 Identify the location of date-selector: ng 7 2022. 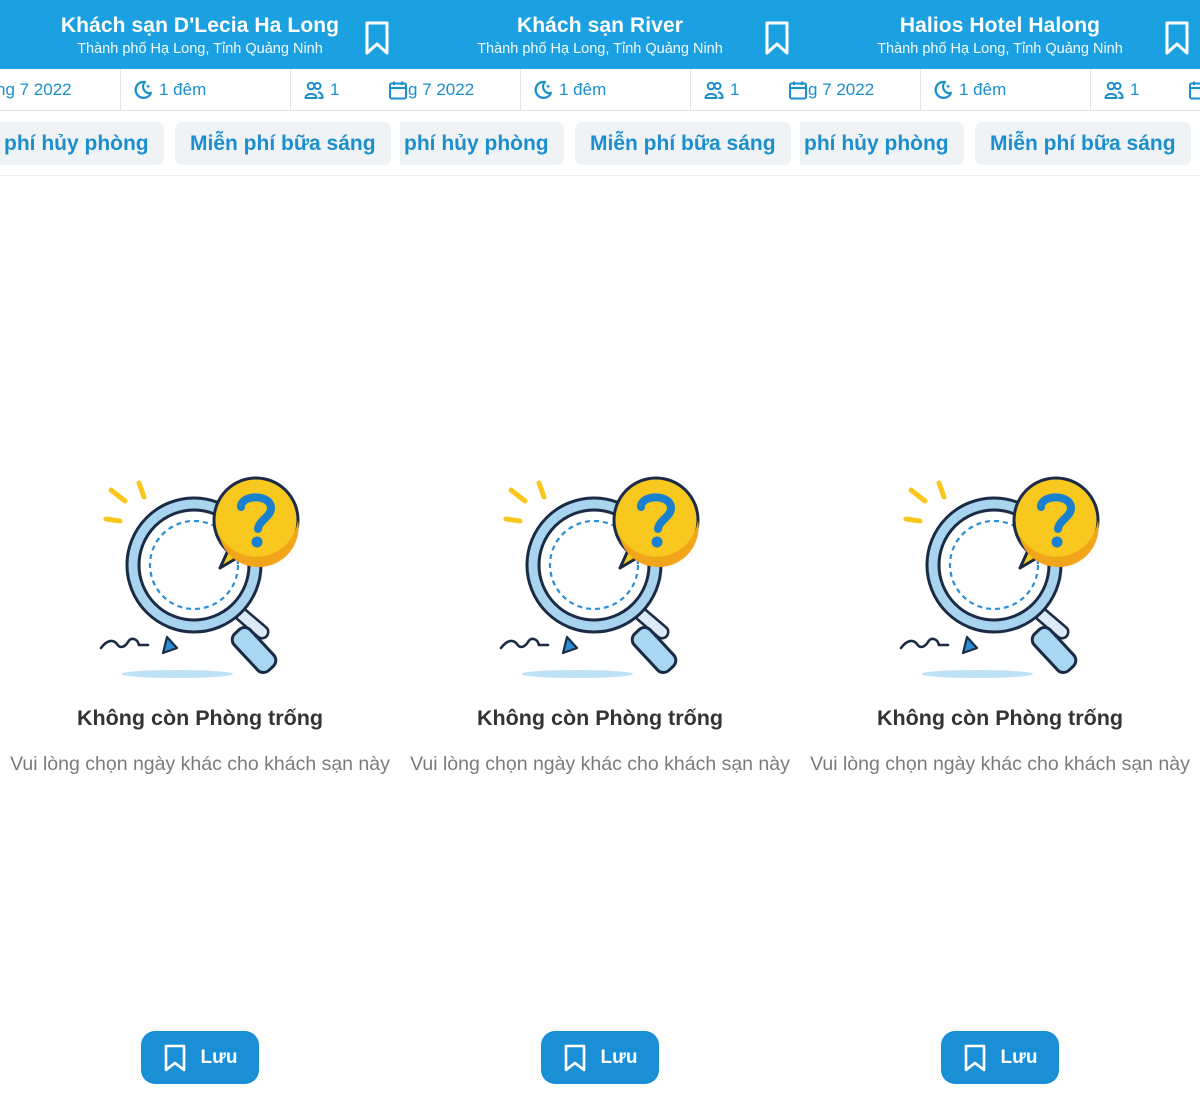
(36, 89).